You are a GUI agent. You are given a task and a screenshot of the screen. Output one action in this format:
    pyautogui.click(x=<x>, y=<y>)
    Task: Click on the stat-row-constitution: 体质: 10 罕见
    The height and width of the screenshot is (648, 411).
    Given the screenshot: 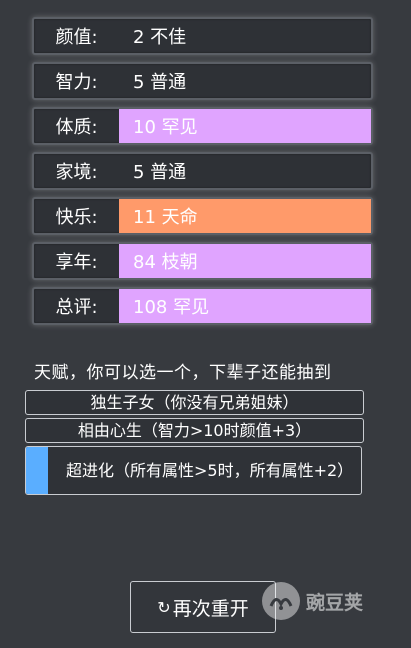 What is the action you would take?
    pyautogui.click(x=202, y=126)
    